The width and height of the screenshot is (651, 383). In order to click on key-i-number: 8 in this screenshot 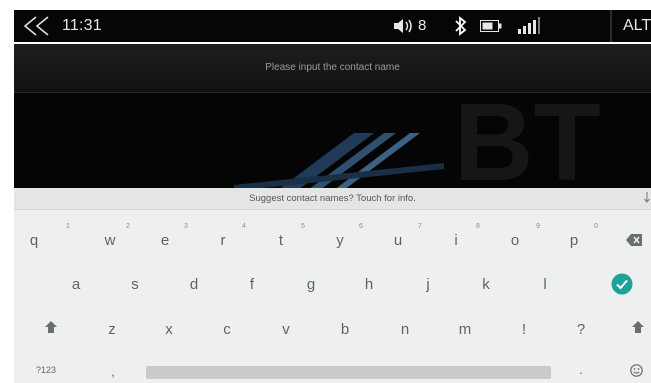, I will do `click(478, 226)`.